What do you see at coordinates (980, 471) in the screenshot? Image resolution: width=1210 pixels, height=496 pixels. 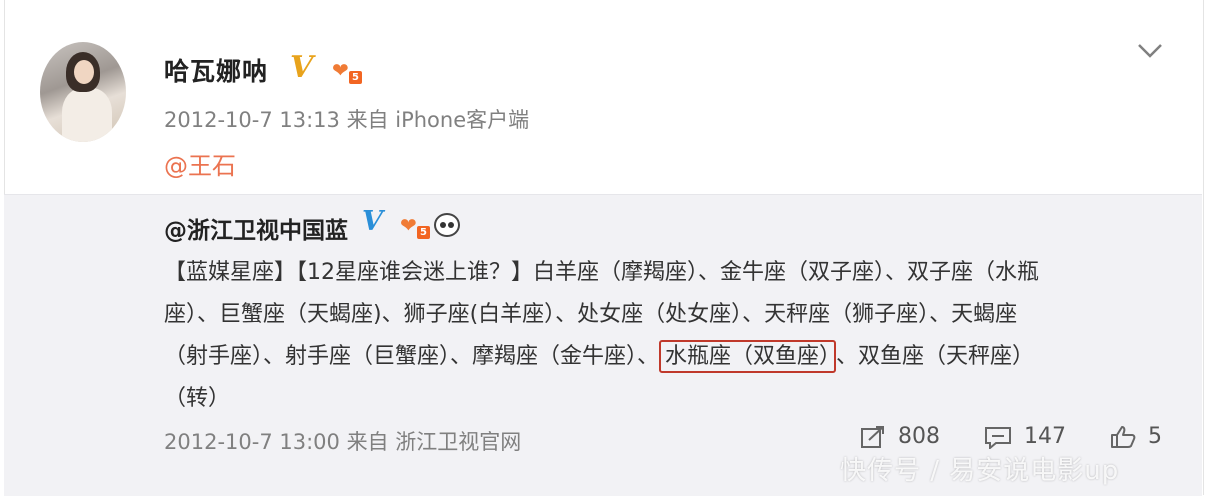 I see `watermark-text: 快传号 / 易安说电影up` at bounding box center [980, 471].